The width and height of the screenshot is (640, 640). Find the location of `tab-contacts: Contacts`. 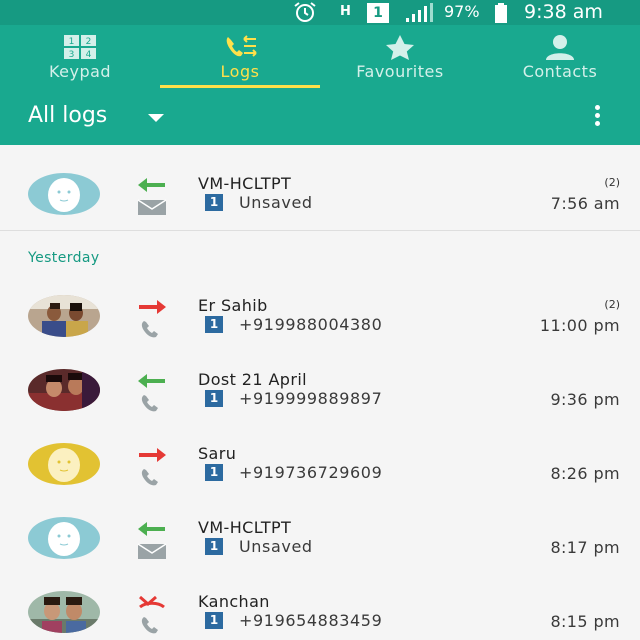

tab-contacts: Contacts is located at coordinates (560, 57).